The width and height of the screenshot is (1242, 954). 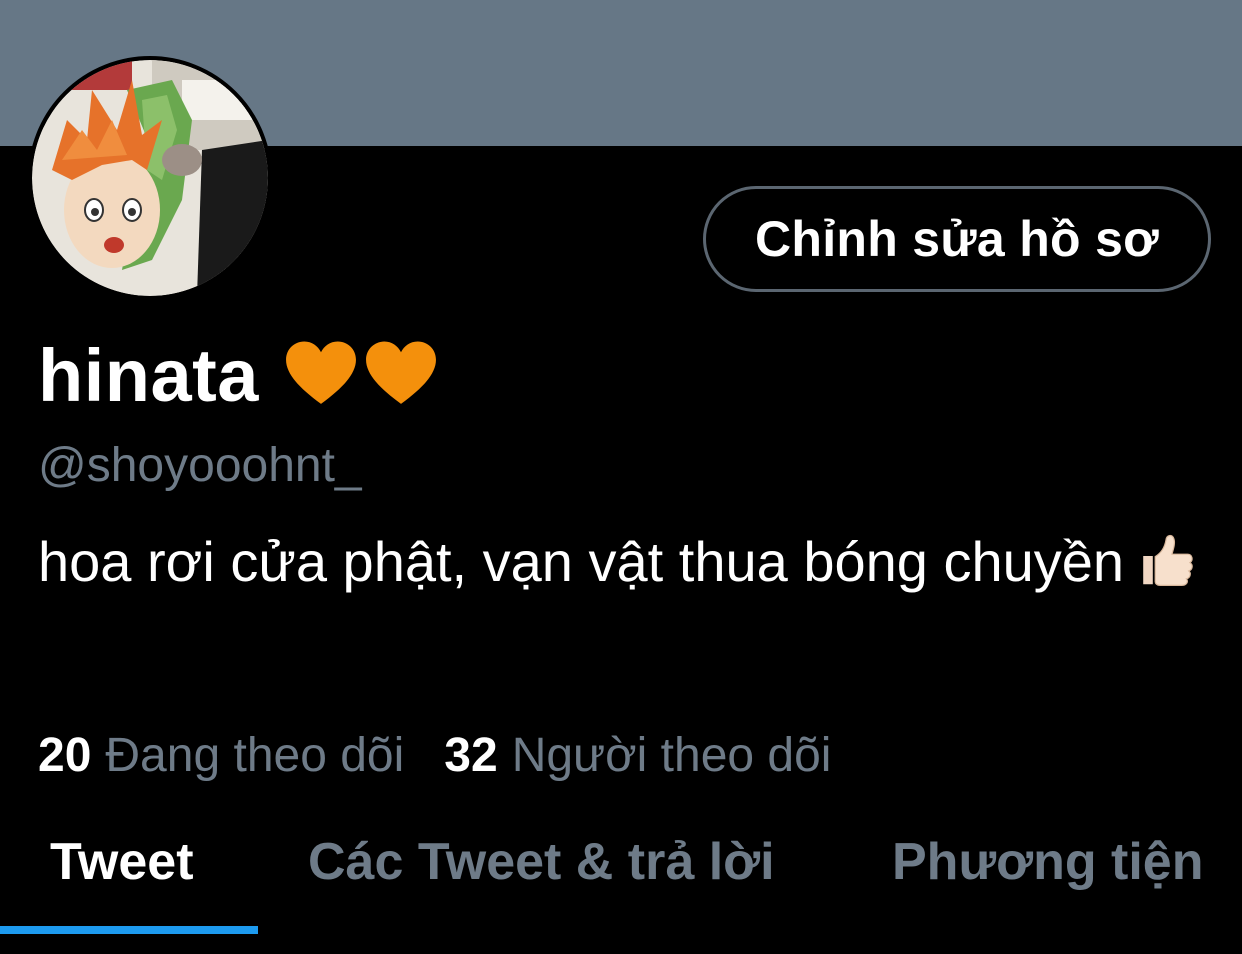 What do you see at coordinates (129, 930) in the screenshot?
I see `active-tab-indicator` at bounding box center [129, 930].